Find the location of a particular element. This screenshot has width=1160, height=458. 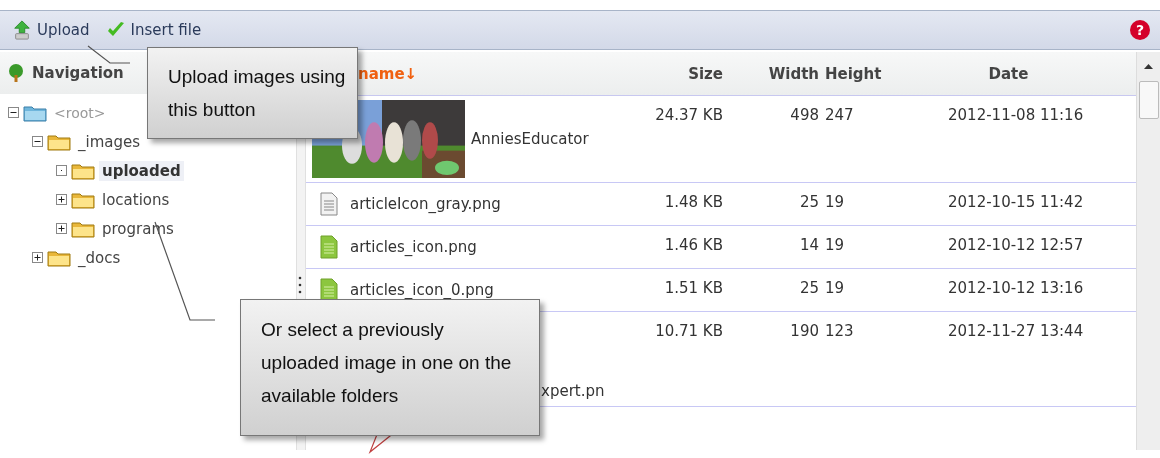

callout-text: Or select a previously uploaded image in one on the available folders is located at coordinates (386, 362).